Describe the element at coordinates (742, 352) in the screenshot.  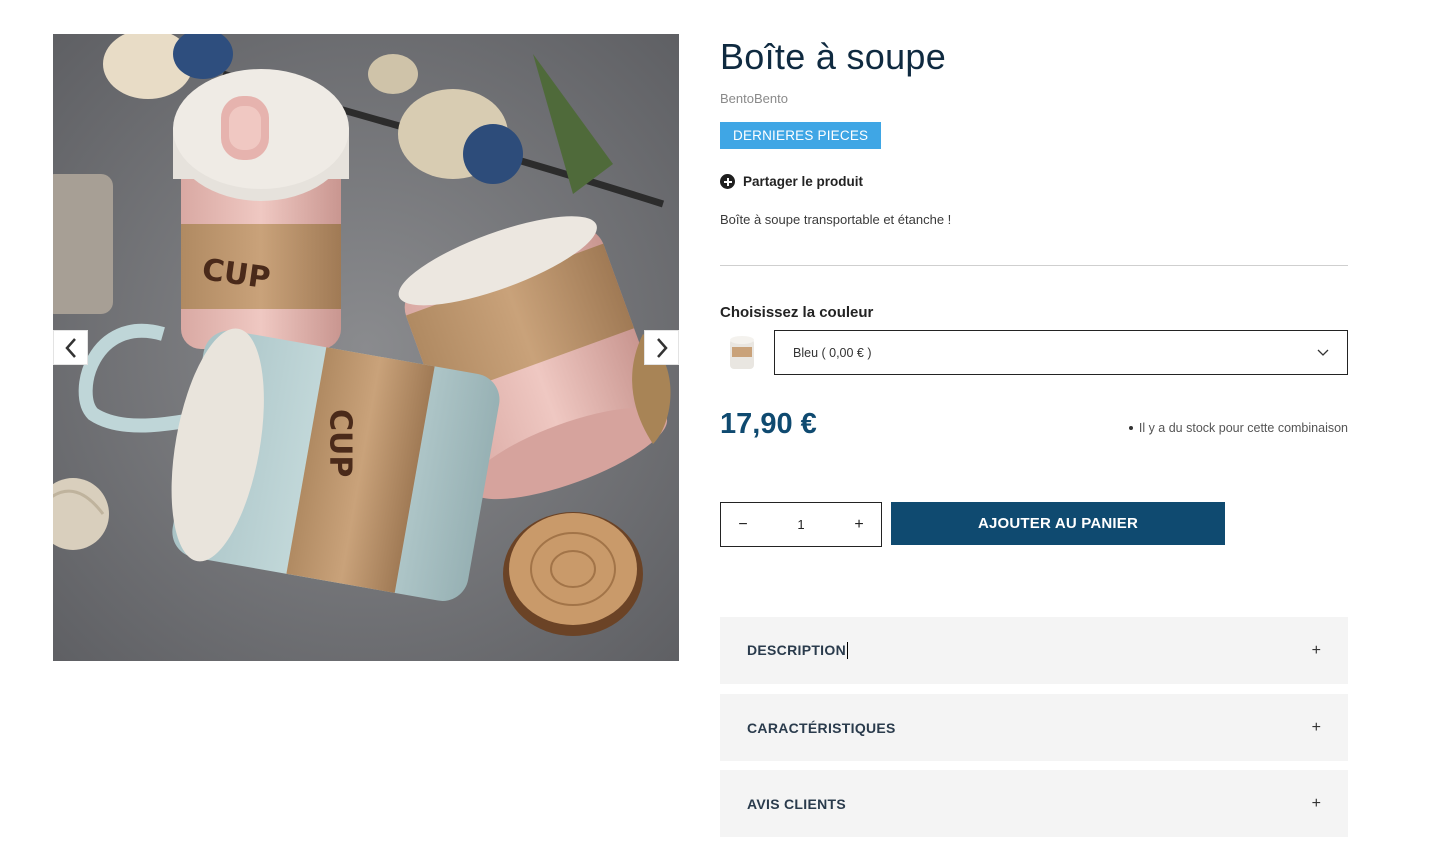
I see `variant-thumbnail` at that location.